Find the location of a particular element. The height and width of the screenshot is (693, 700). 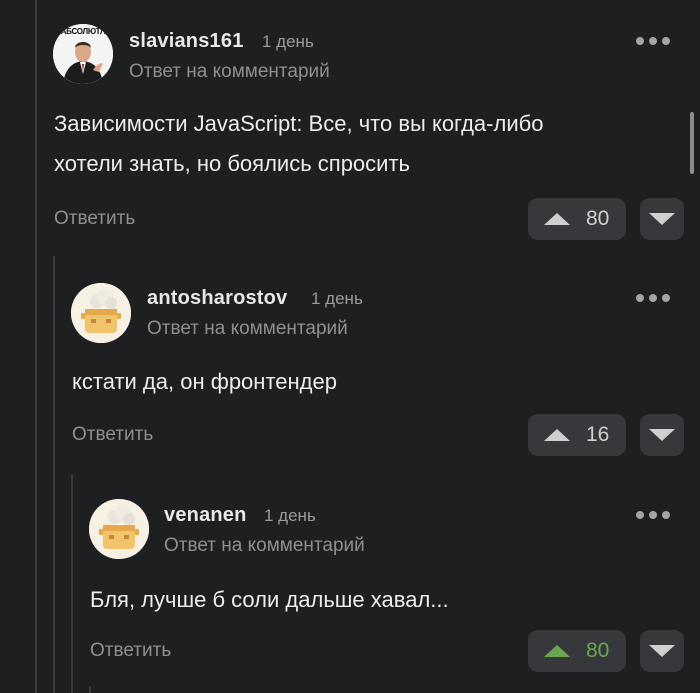

comment-text-line: хотели знать, но боялись спросить is located at coordinates (232, 163).